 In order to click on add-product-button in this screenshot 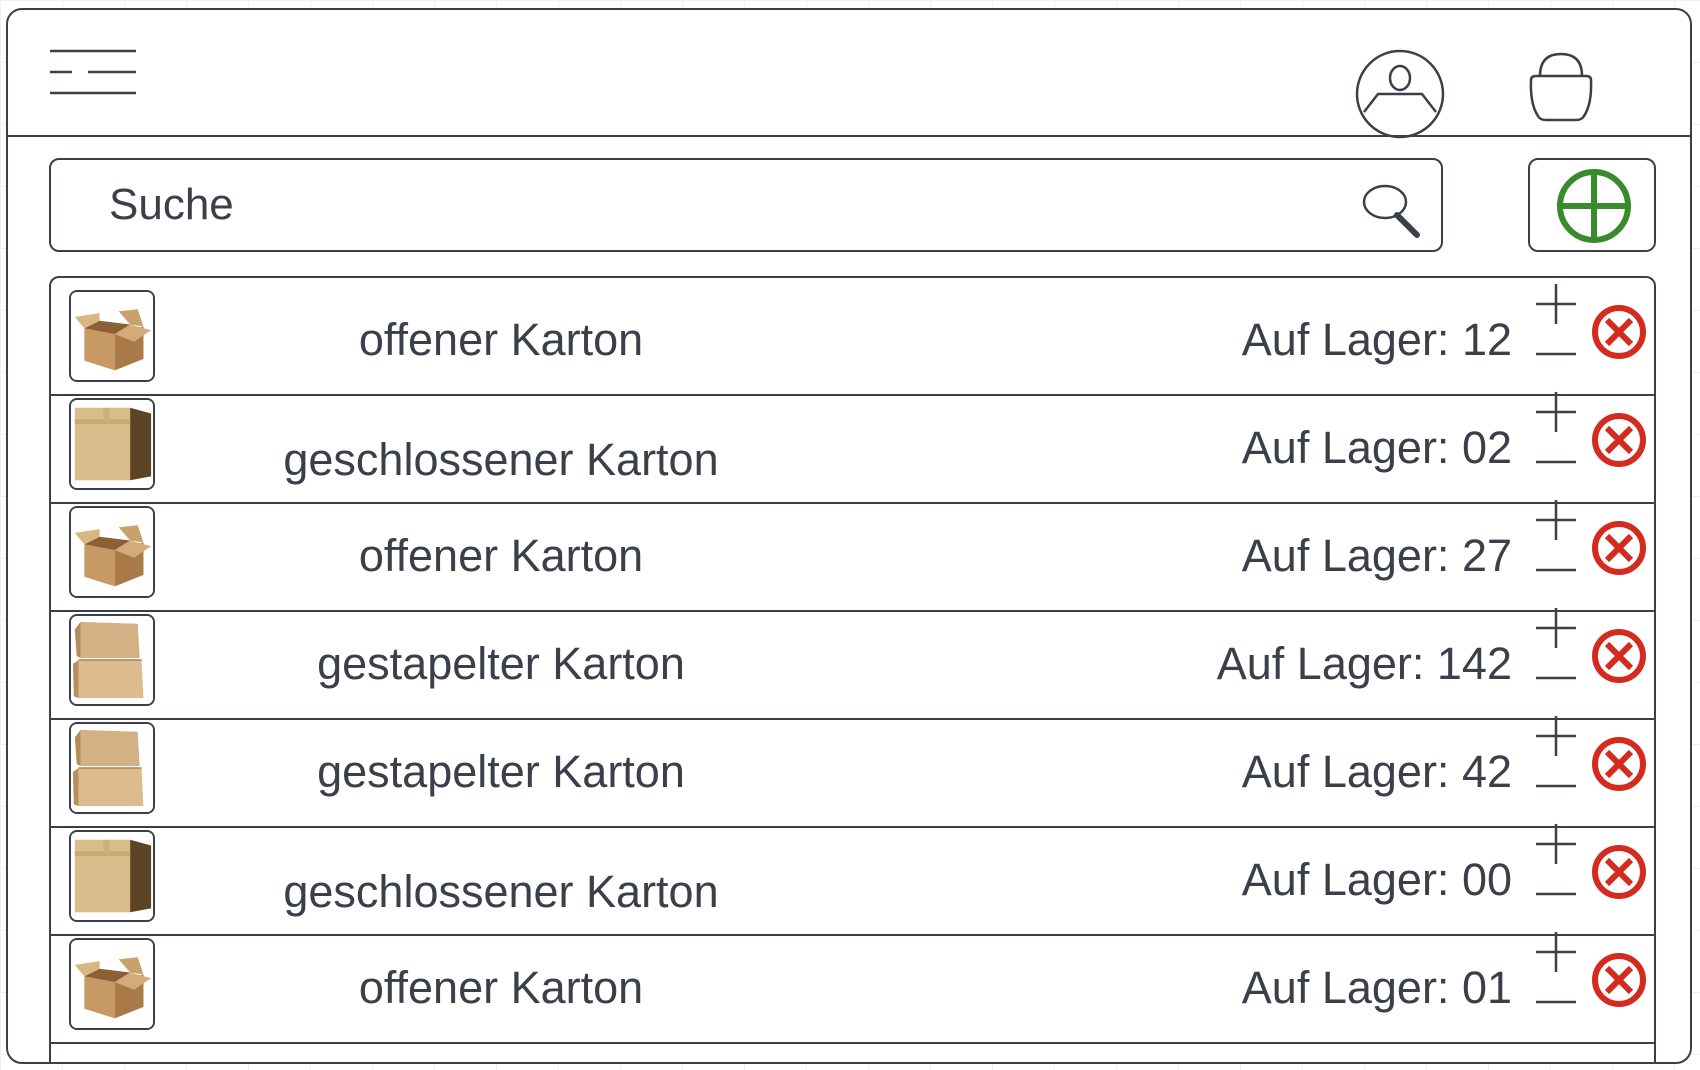, I will do `click(1592, 205)`.